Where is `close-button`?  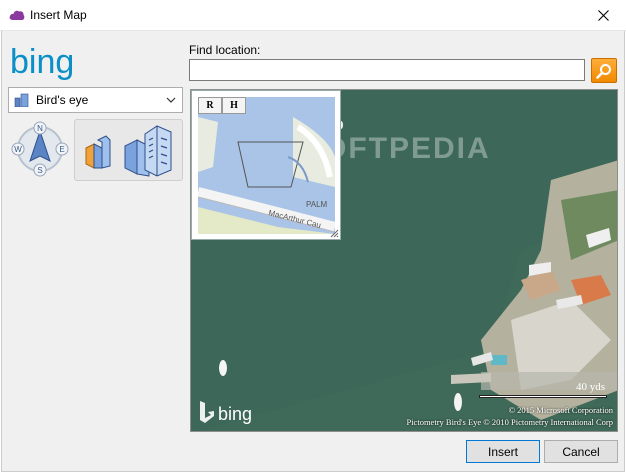 close-button is located at coordinates (603, 15).